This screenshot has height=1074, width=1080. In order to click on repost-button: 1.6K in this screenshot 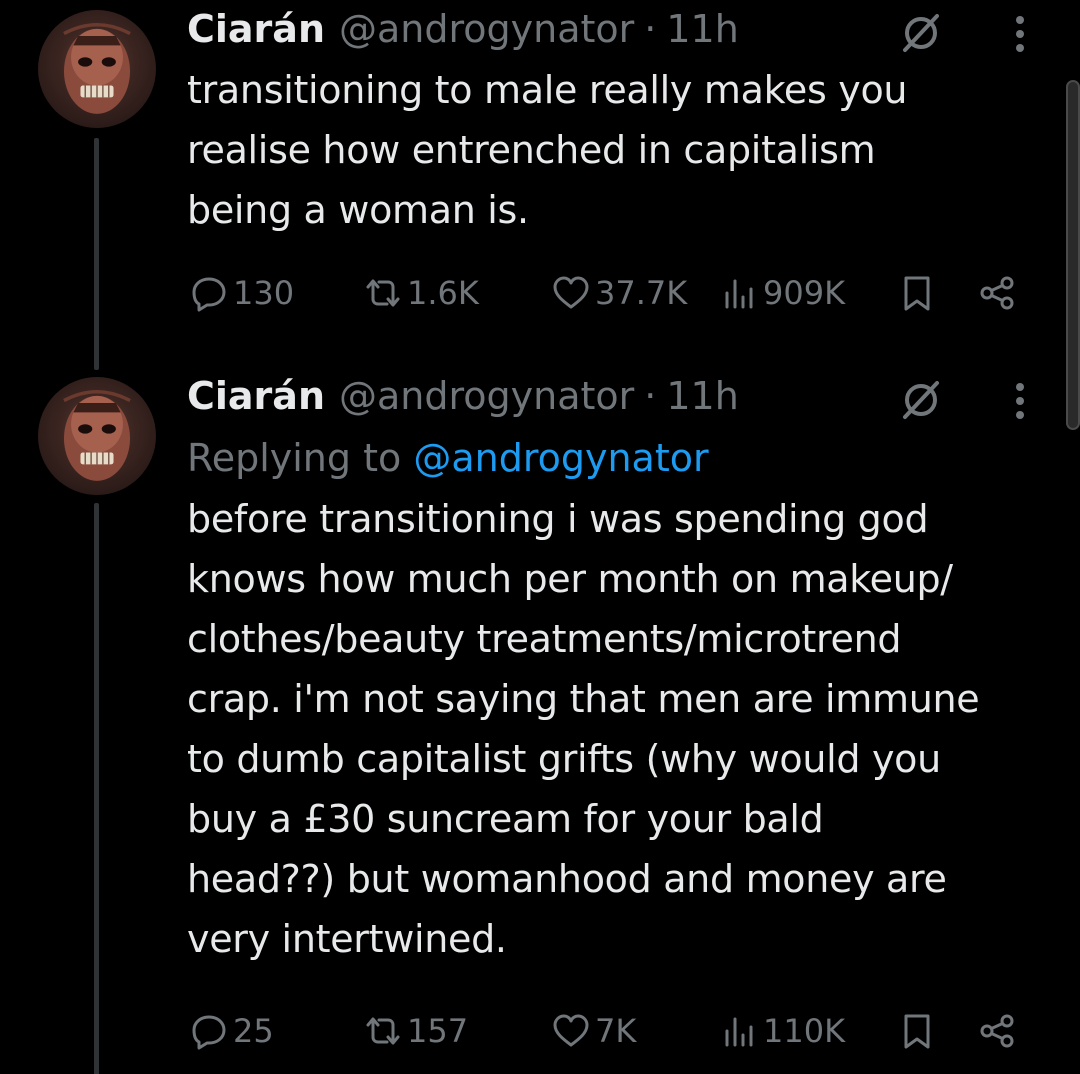, I will do `click(421, 293)`.